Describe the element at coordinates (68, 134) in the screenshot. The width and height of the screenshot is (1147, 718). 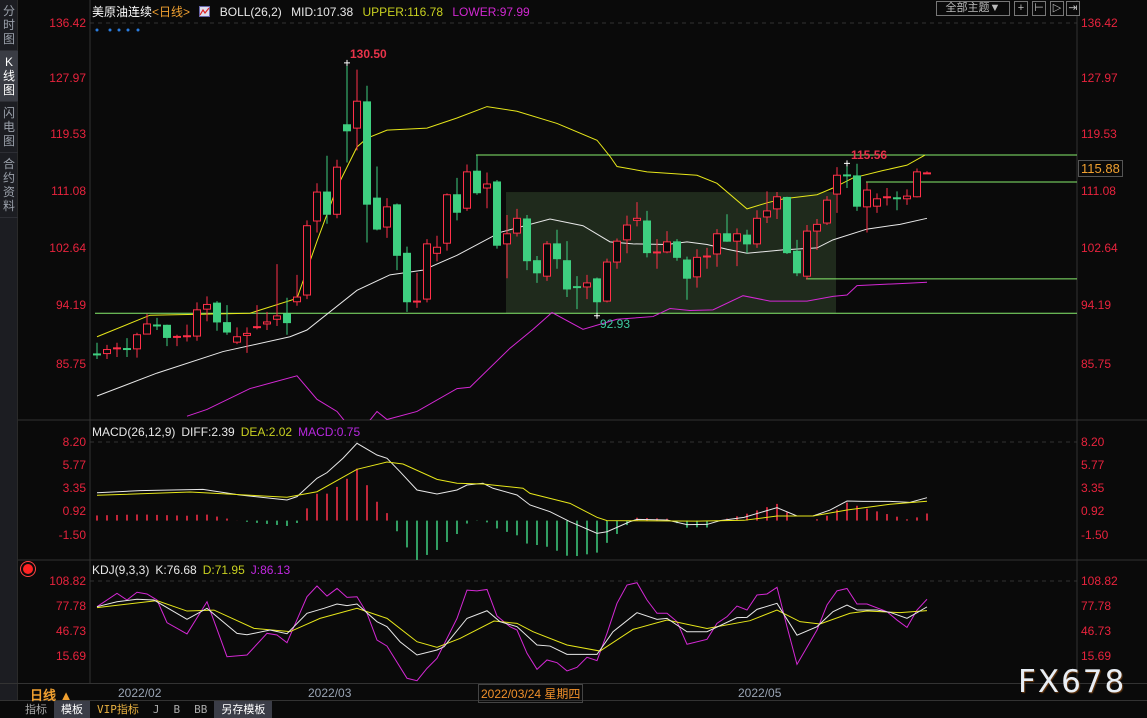
I see `price-axis-left-label: 119.53` at that location.